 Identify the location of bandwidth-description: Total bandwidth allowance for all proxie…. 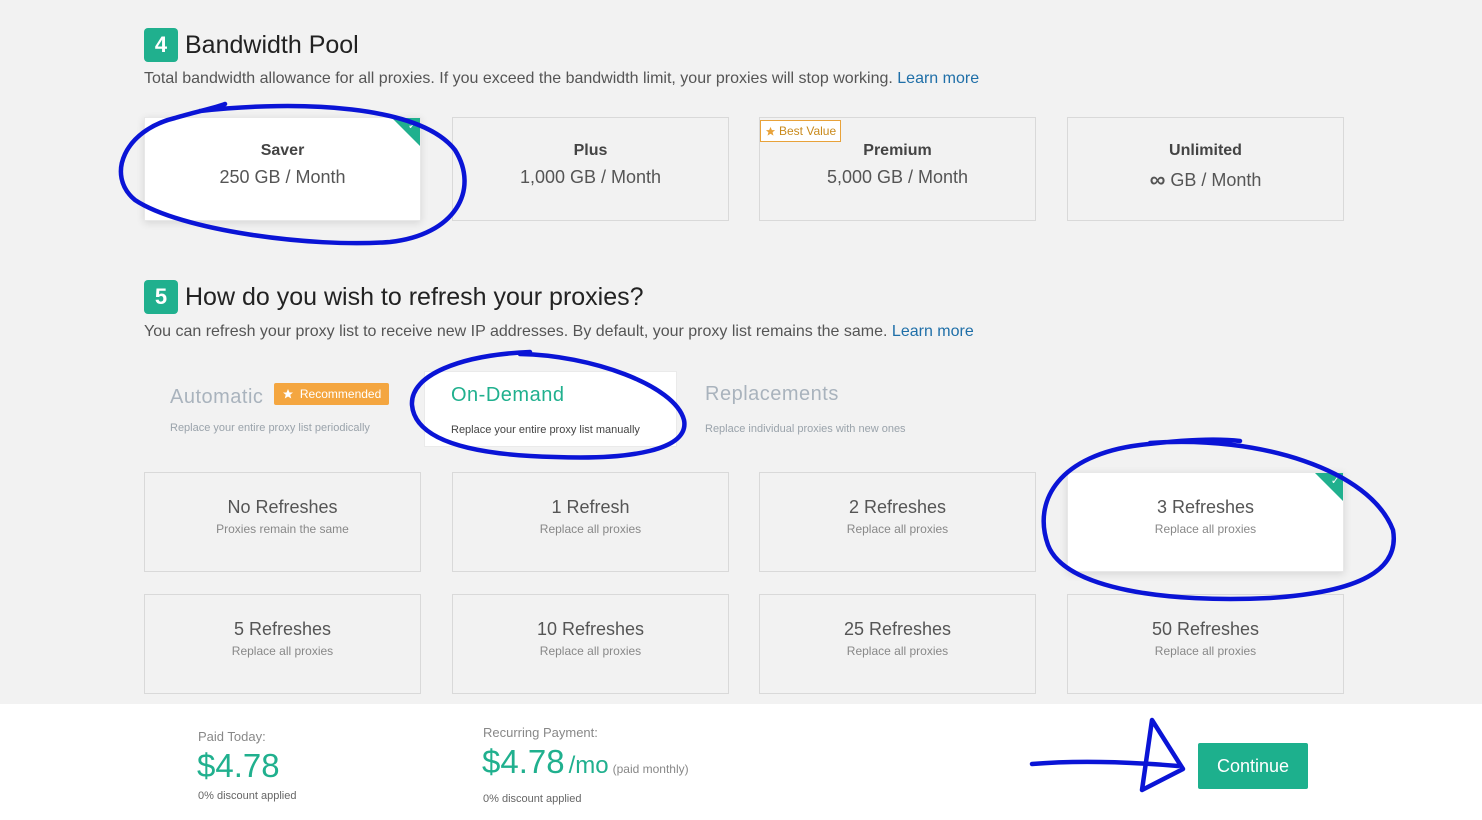
(561, 79).